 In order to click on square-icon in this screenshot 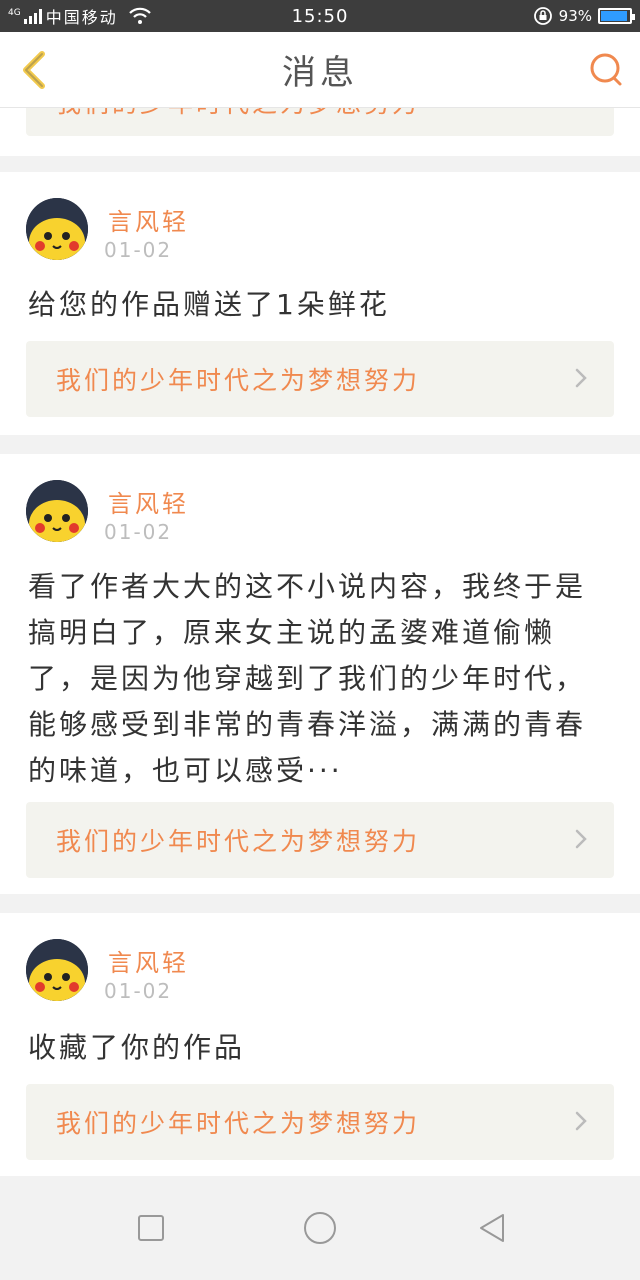, I will do `click(151, 1228)`.